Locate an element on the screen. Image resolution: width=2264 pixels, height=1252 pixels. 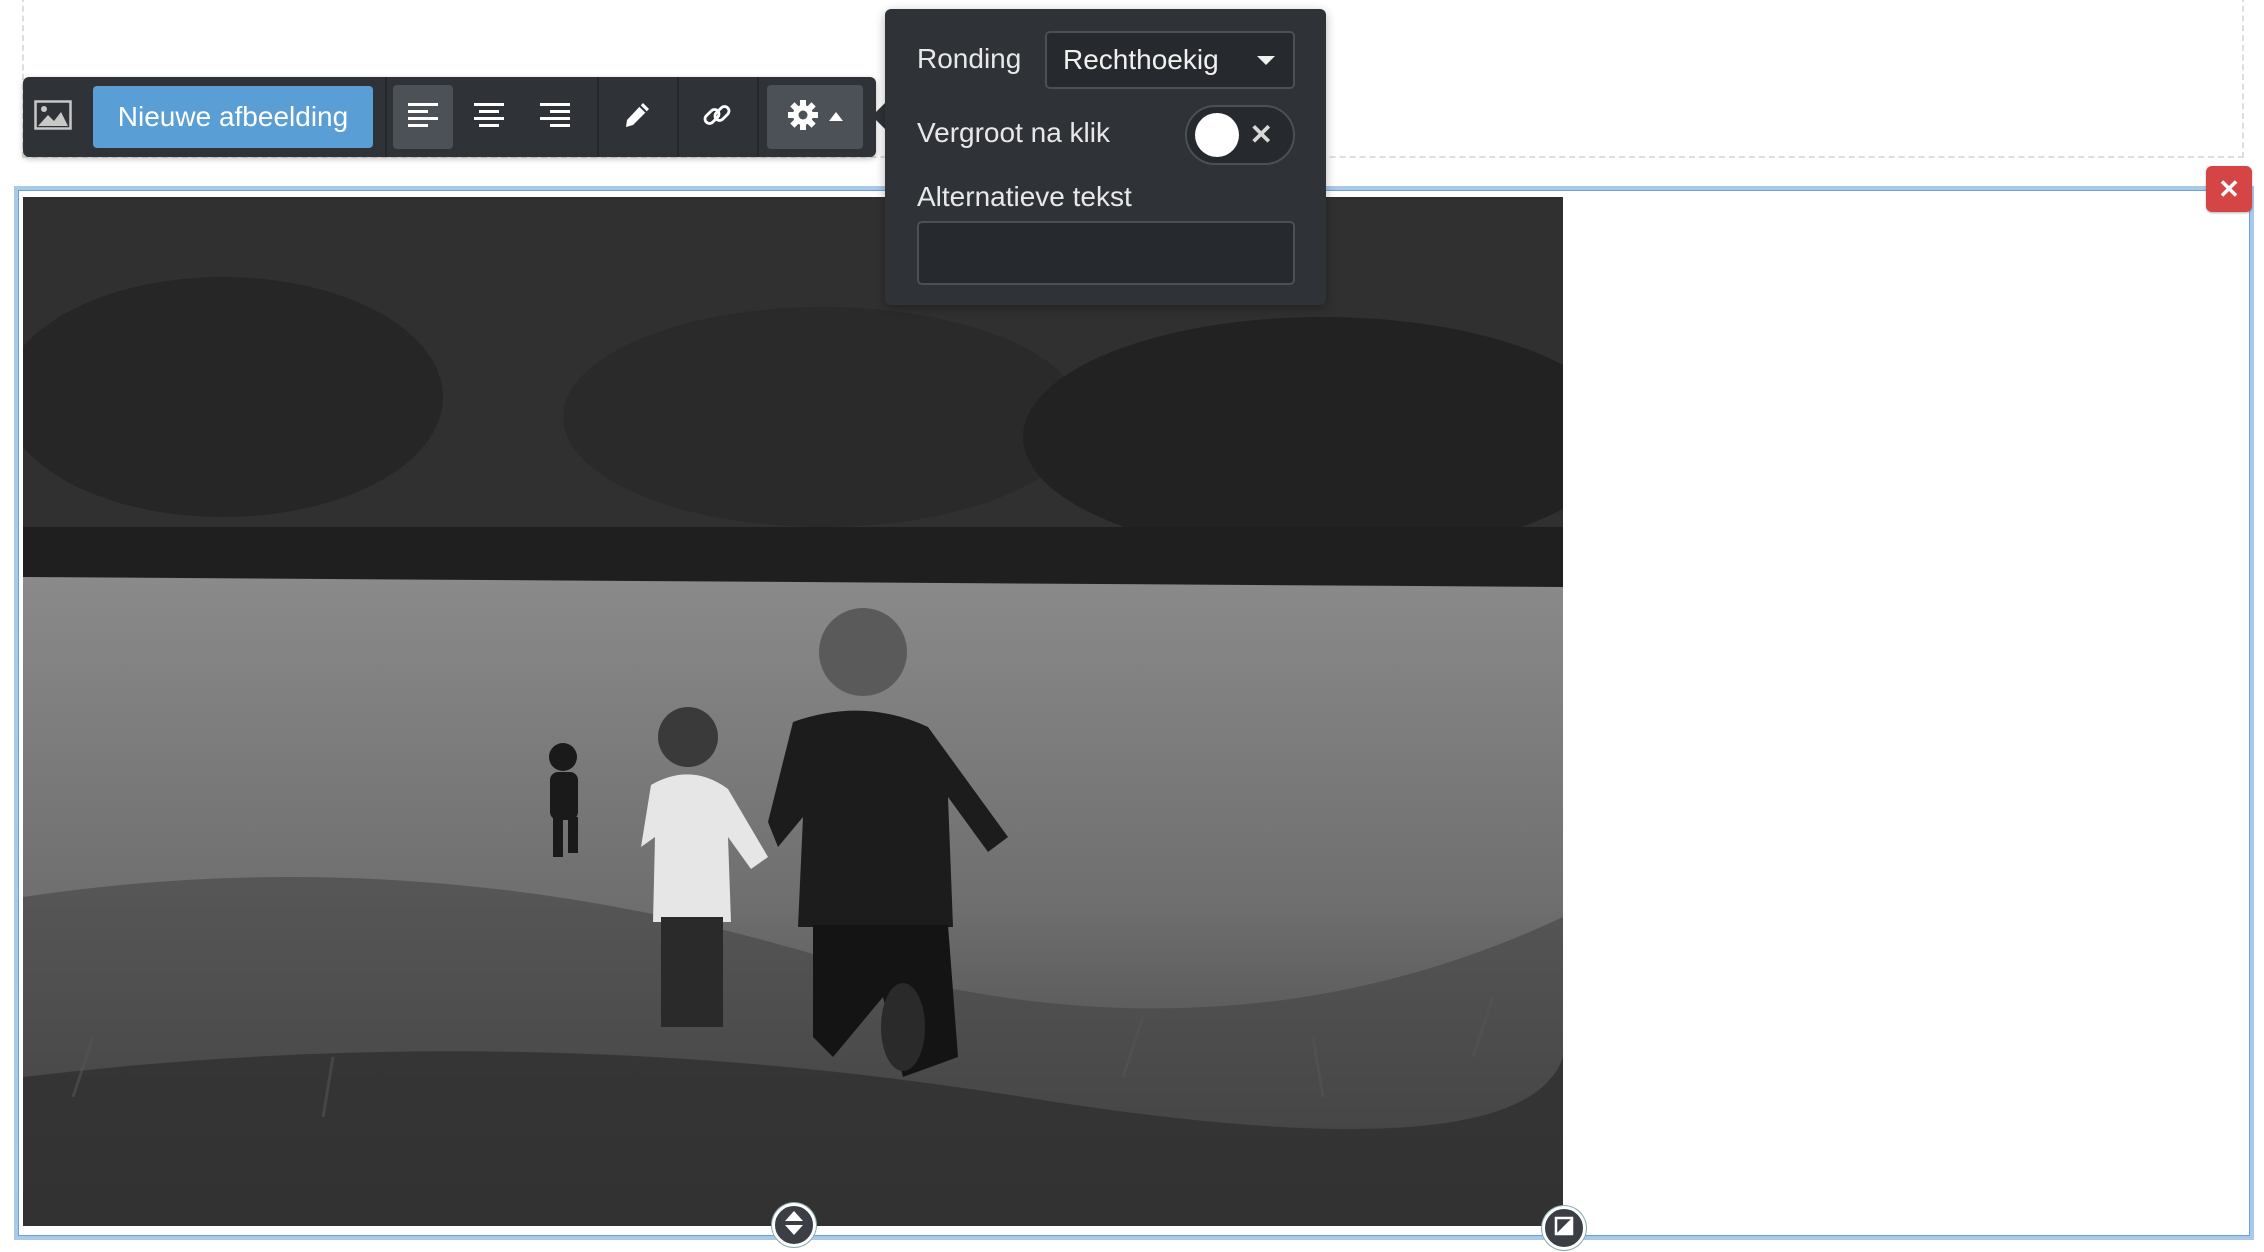
settings-dropdown-button is located at coordinates (815, 117).